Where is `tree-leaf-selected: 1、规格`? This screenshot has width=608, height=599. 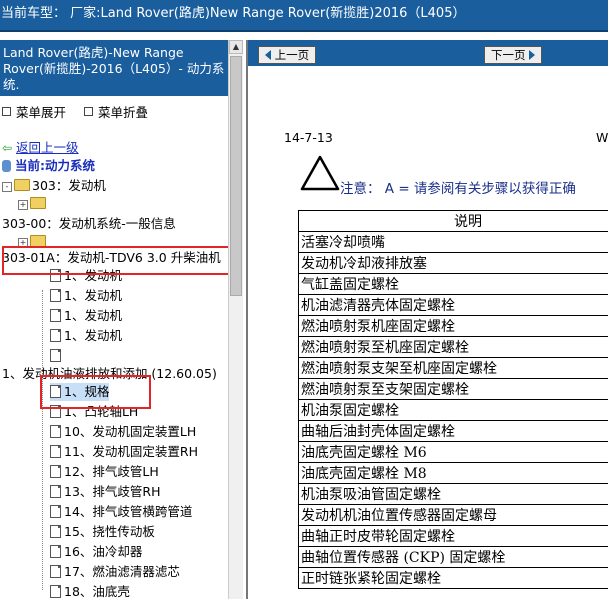 tree-leaf-selected: 1、规格 is located at coordinates (80, 392).